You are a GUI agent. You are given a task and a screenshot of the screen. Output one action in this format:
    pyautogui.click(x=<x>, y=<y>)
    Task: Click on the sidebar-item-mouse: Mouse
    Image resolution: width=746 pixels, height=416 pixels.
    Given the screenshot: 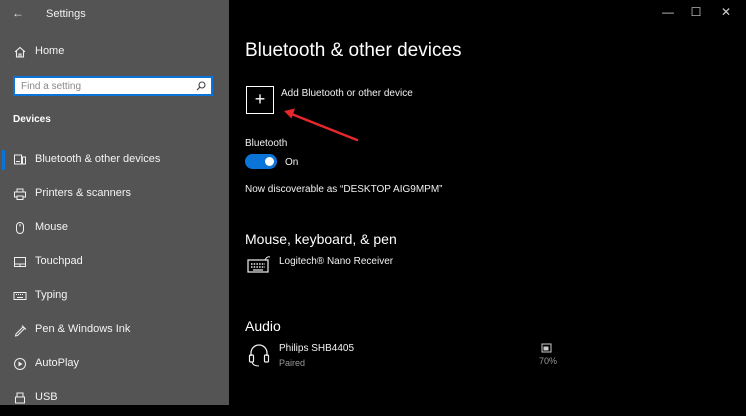 What is the action you would take?
    pyautogui.click(x=114, y=229)
    